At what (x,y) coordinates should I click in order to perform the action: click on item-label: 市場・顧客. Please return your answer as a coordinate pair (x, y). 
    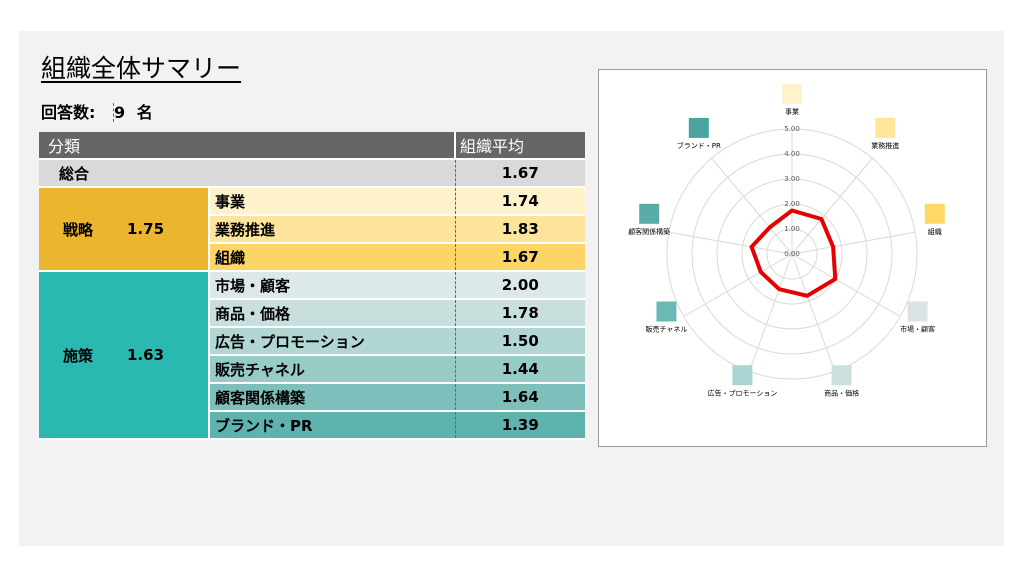
    Looking at the image, I should click on (331, 285).